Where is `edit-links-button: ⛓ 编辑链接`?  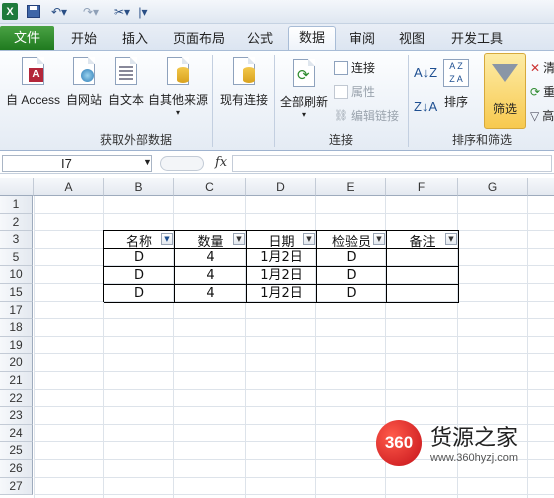
edit-links-button: ⛓ 编辑链接 is located at coordinates (366, 115).